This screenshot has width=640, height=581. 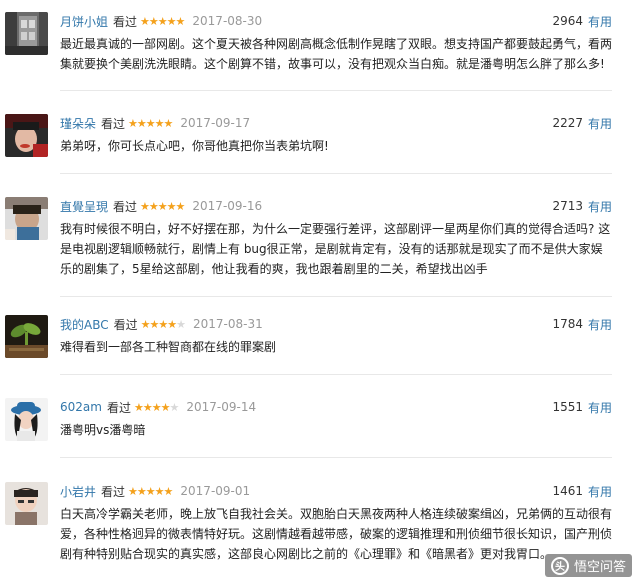 I want to click on username-link: 602am, so click(x=81, y=407).